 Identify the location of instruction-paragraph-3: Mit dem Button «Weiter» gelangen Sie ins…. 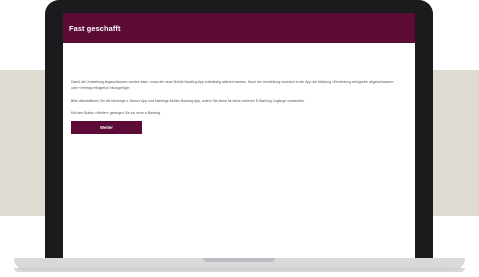
(116, 113).